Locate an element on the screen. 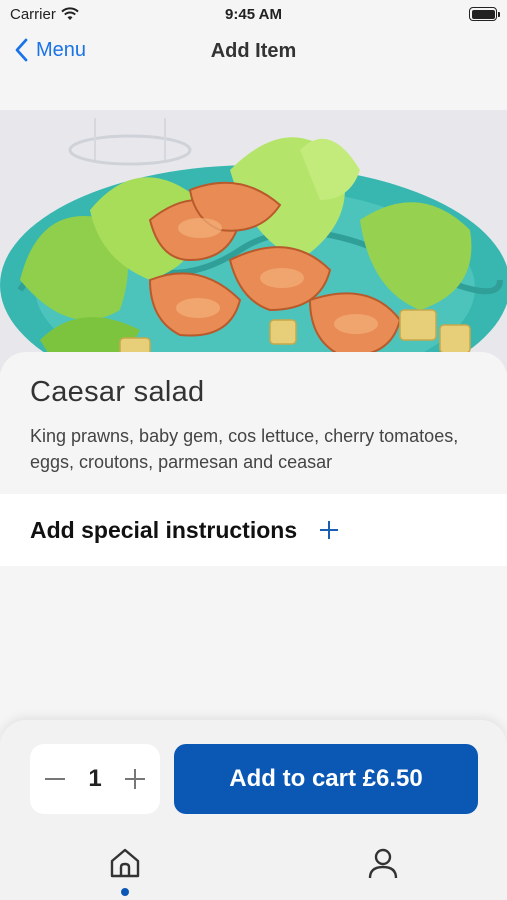  tab-profile is located at coordinates (383, 863).